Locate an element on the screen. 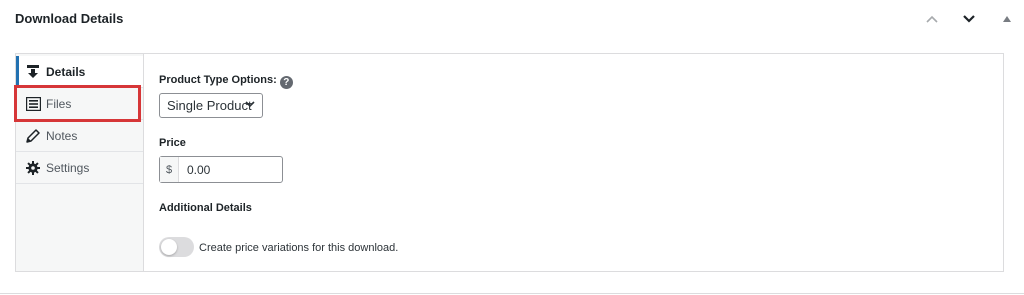  move-up-button is located at coordinates (932, 19).